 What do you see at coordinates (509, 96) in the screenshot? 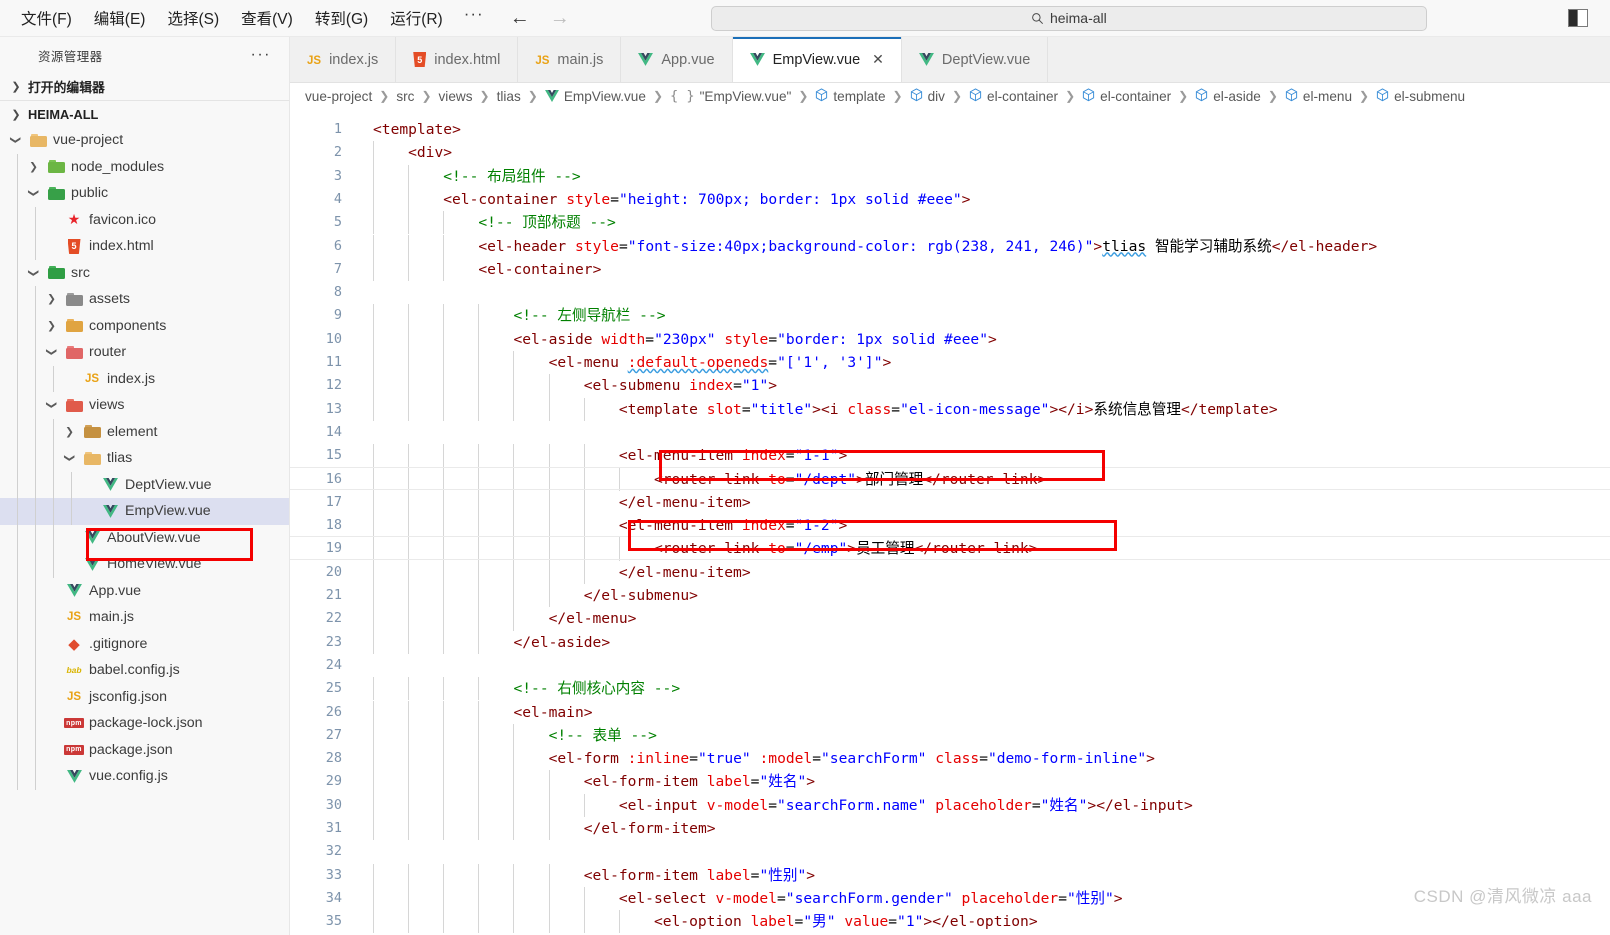
I see `breadcrumb-item-3: tlias` at bounding box center [509, 96].